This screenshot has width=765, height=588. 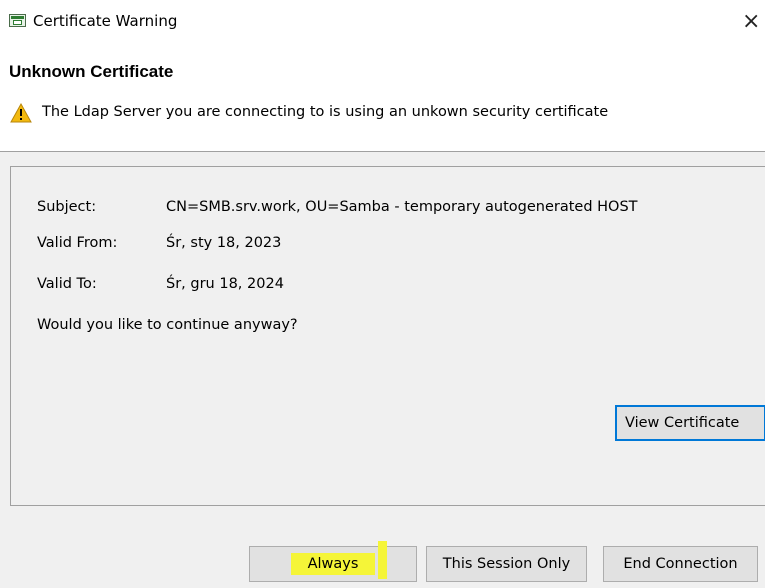 What do you see at coordinates (67, 284) in the screenshot?
I see `valid-to-label: Valid To:` at bounding box center [67, 284].